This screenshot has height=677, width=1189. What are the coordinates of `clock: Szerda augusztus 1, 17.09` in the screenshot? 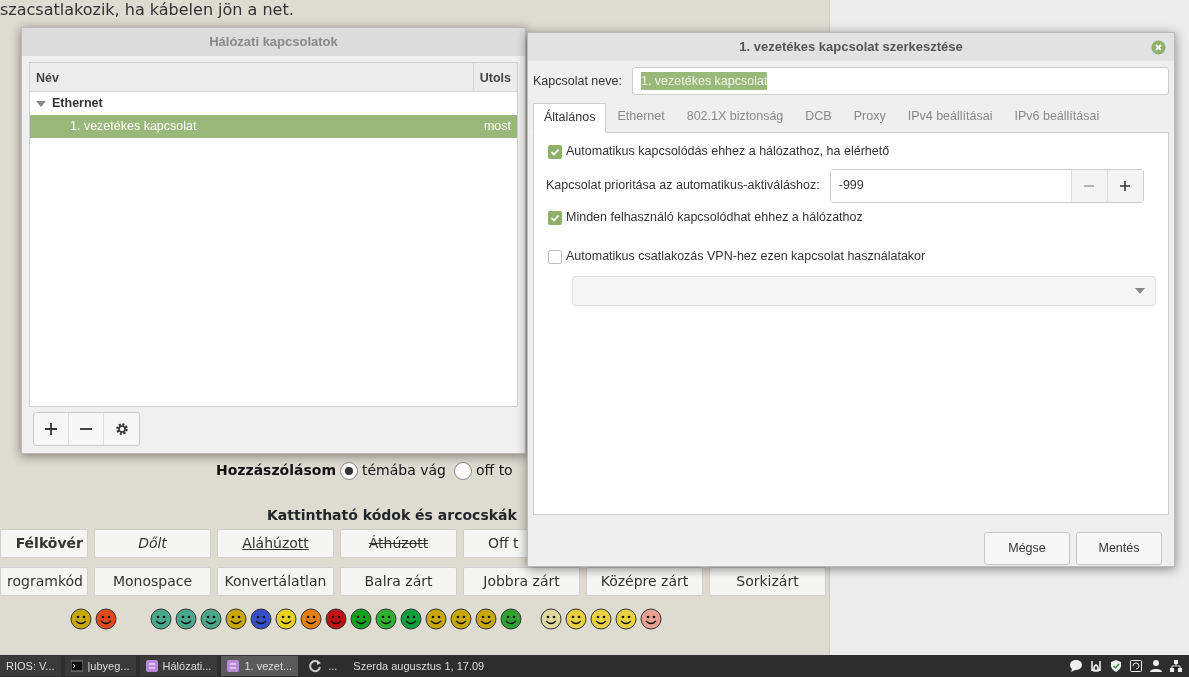 It's located at (419, 666).